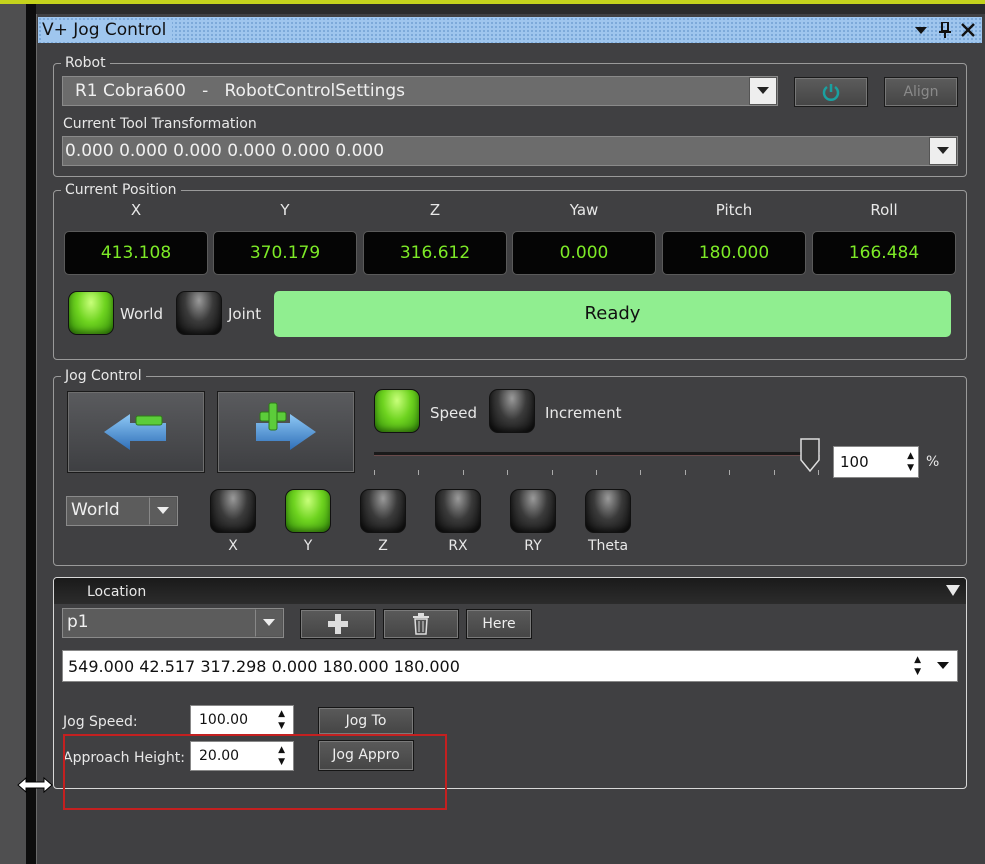  I want to click on robot-select-value: R1 Cobra600 - RobotControlSettings, so click(240, 91).